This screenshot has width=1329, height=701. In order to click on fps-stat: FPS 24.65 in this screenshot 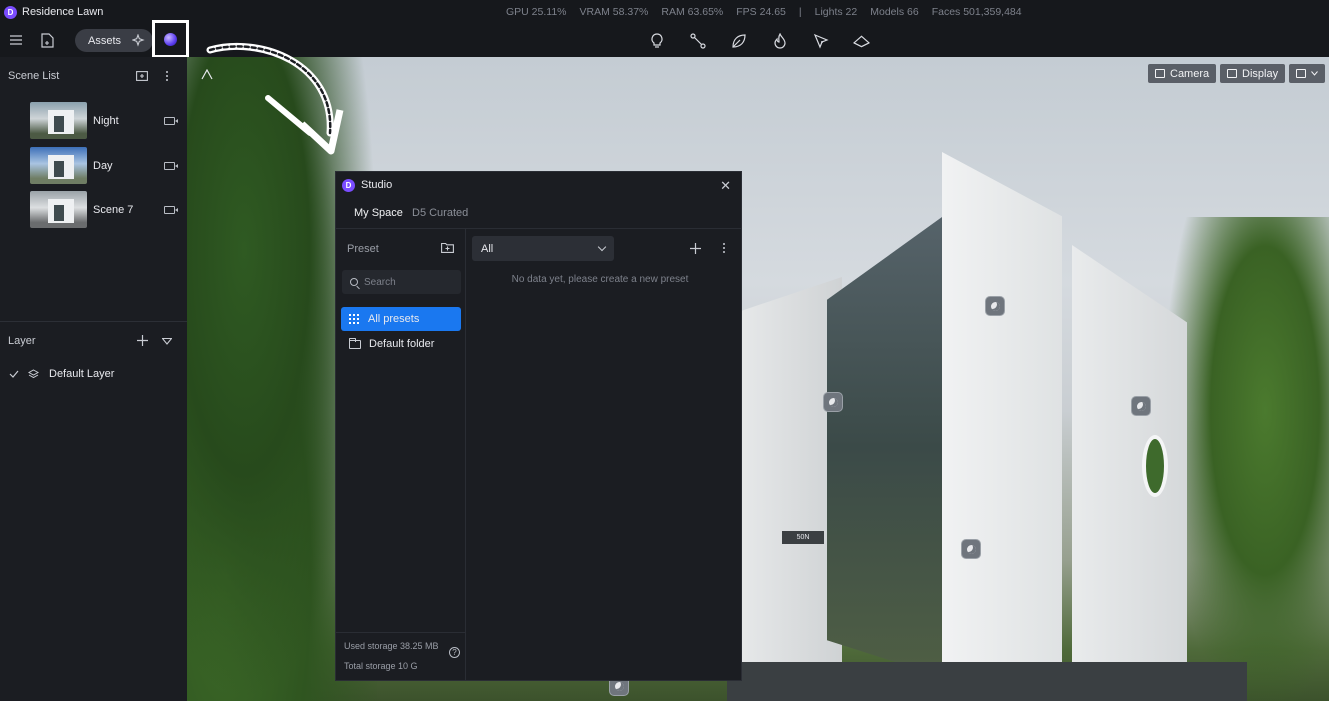, I will do `click(761, 12)`.